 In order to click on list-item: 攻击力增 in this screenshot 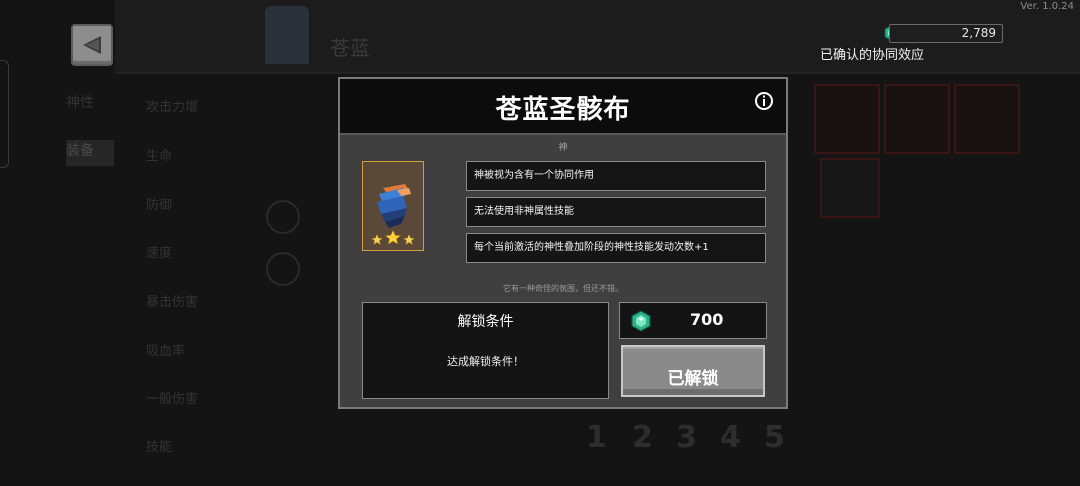, I will do `click(172, 105)`.